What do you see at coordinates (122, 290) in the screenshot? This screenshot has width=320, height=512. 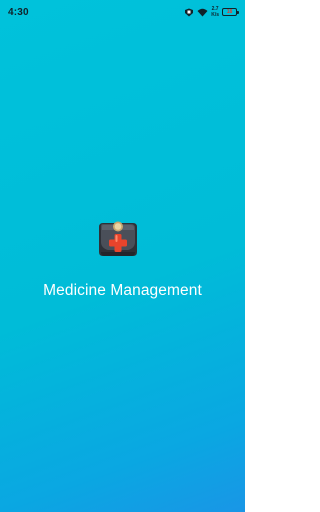 I see `app-title: Medicine Management` at bounding box center [122, 290].